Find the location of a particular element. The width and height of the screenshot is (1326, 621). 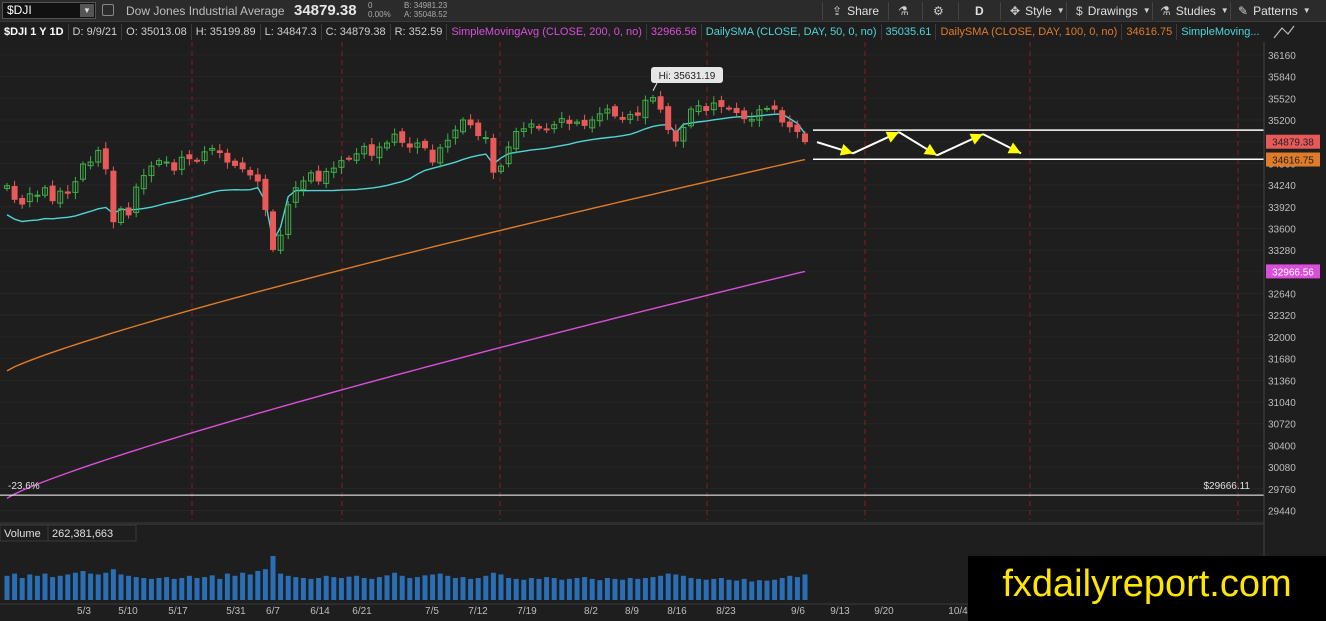

y-tick-label: 30720 is located at coordinates (1282, 425).